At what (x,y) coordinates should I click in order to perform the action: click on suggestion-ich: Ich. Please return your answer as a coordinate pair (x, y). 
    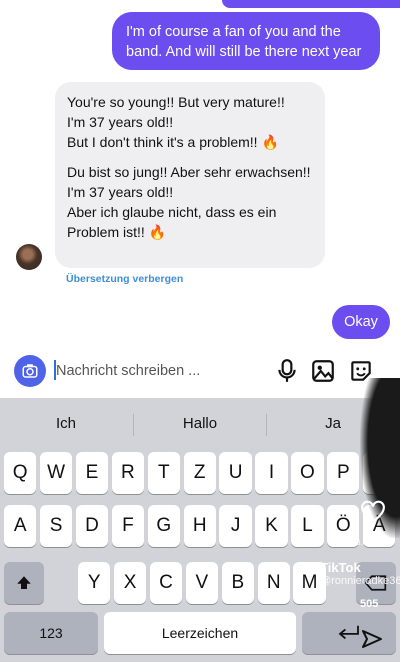
    Looking at the image, I should click on (66, 421).